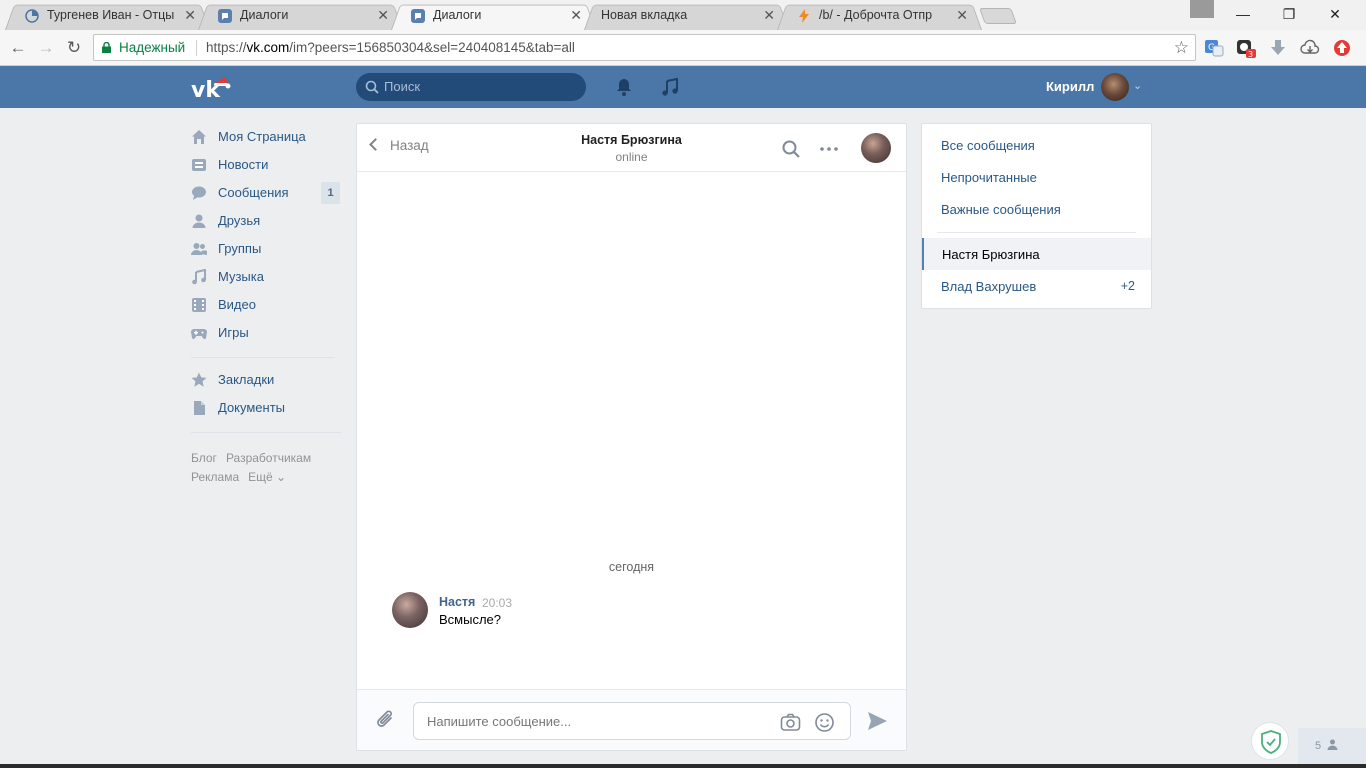  What do you see at coordinates (829, 149) in the screenshot?
I see `more-icon` at bounding box center [829, 149].